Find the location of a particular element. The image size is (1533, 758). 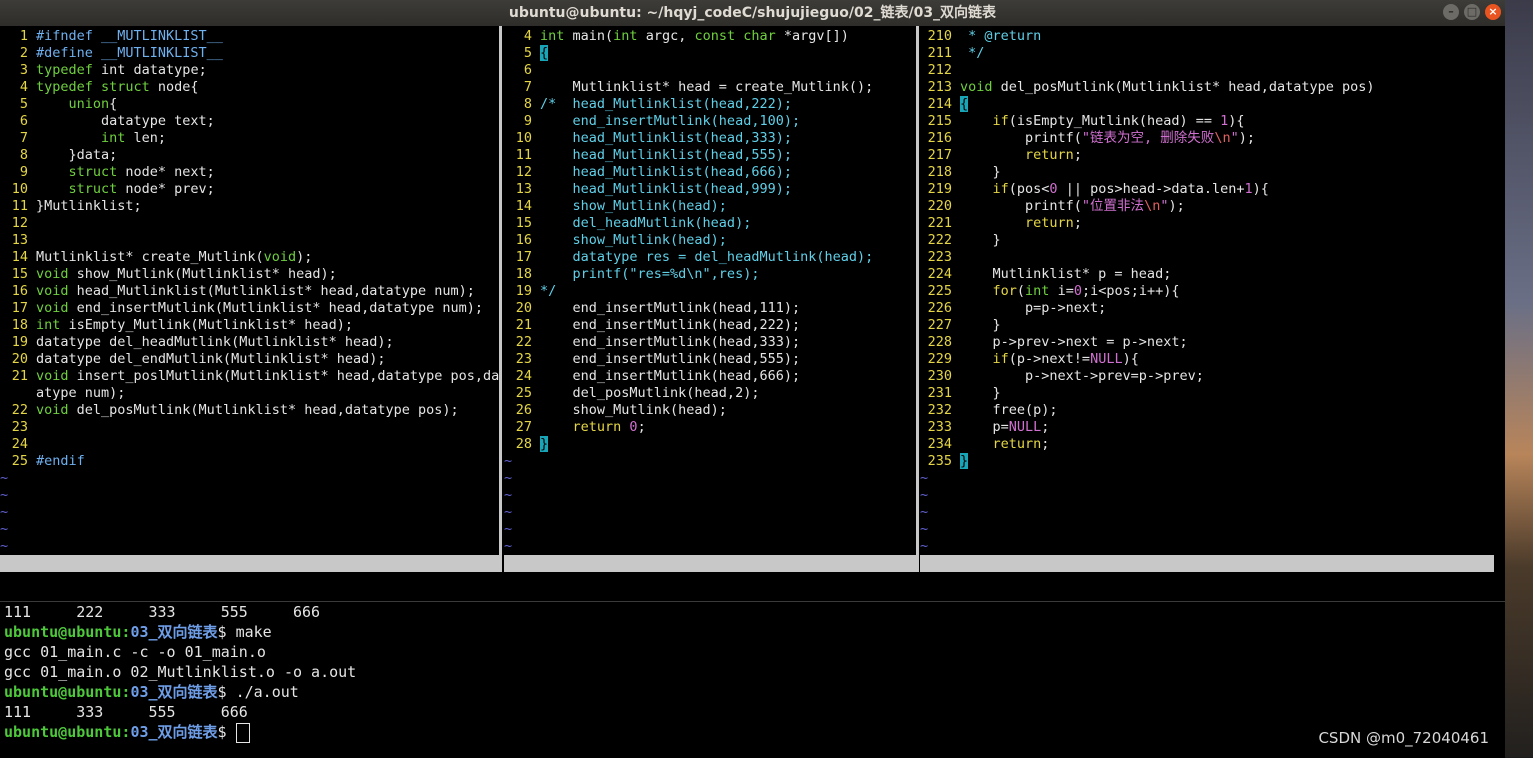

code-line: 11}Mutlinklist; is located at coordinates (249, 206).